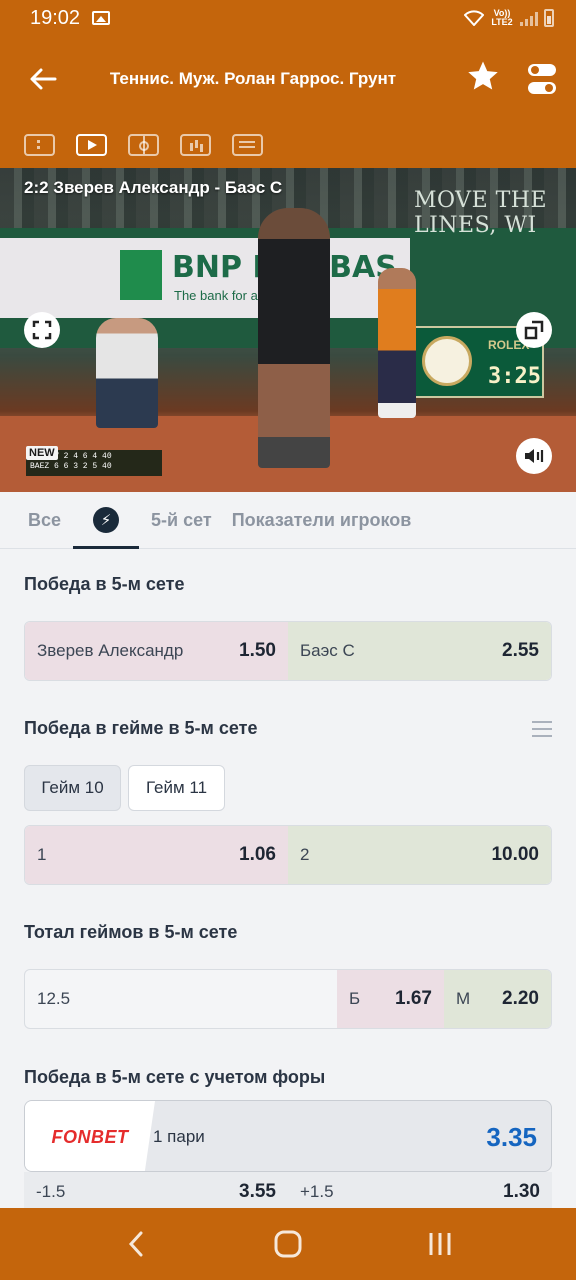 This screenshot has height=1280, width=576. I want to click on market-row-game-winner: 1 1.06 2 10.00, so click(288, 855).